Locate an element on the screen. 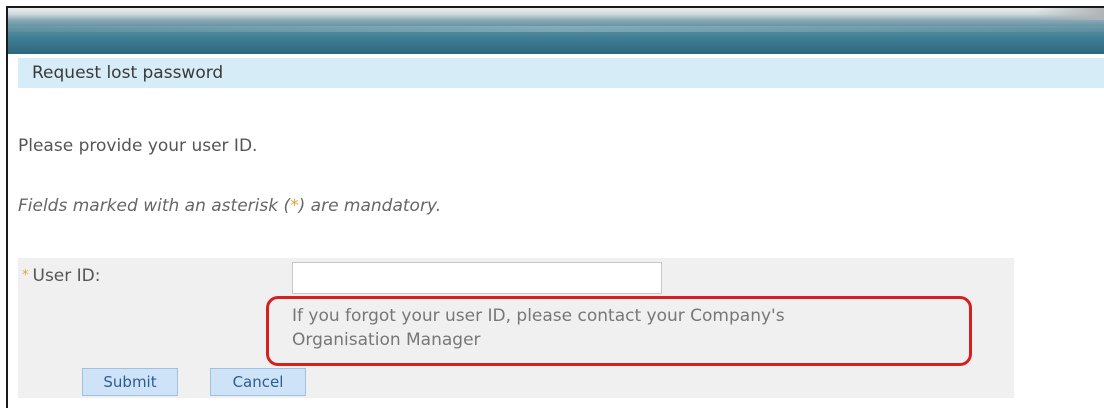 The image size is (1104, 408). asterisk-marker: * is located at coordinates (294, 206).